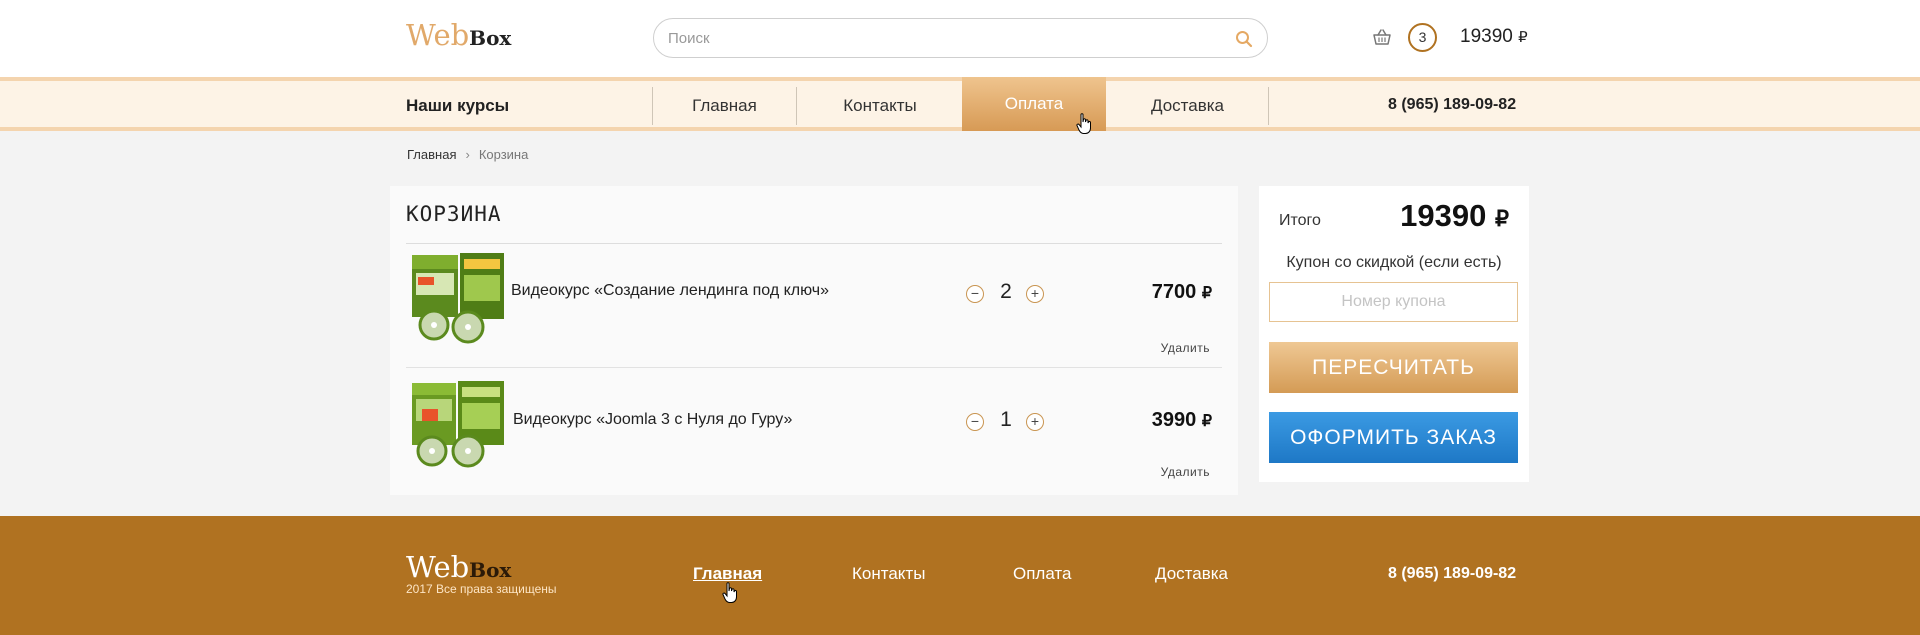  I want to click on total-label: Итого, so click(1300, 220).